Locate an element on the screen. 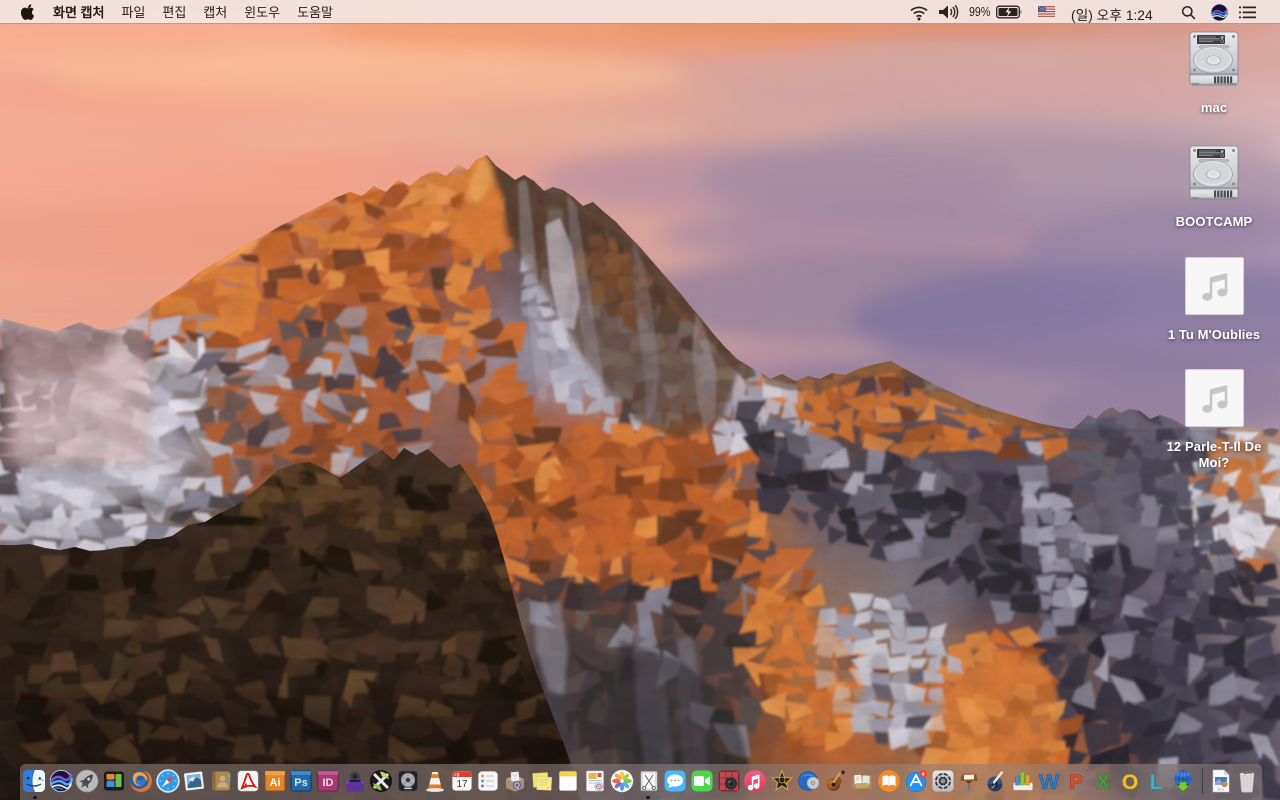  svg-text: 17 is located at coordinates (462, 784).